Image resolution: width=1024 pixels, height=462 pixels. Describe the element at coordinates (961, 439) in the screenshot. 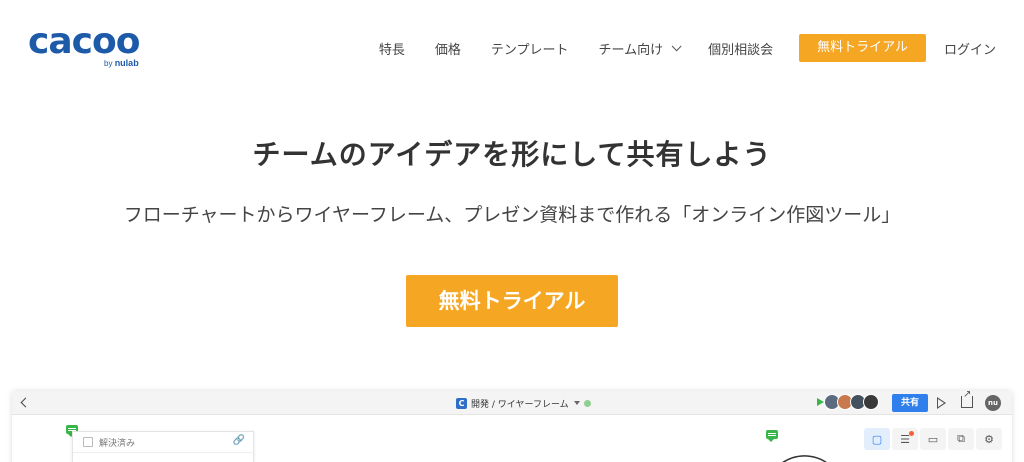

I see `sheets-icon: ⧉` at that location.